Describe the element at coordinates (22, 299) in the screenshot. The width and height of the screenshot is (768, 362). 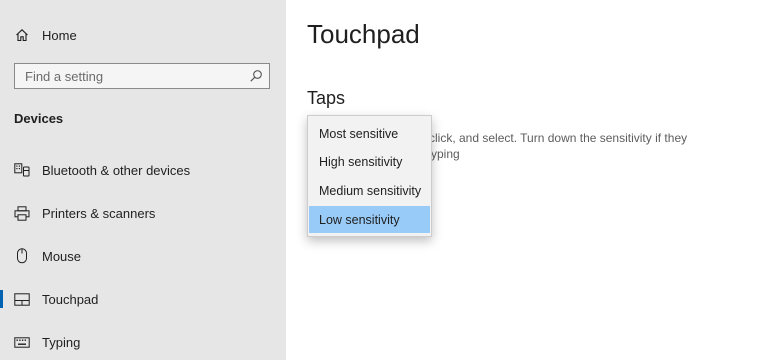
I see `touchpad-icon` at that location.